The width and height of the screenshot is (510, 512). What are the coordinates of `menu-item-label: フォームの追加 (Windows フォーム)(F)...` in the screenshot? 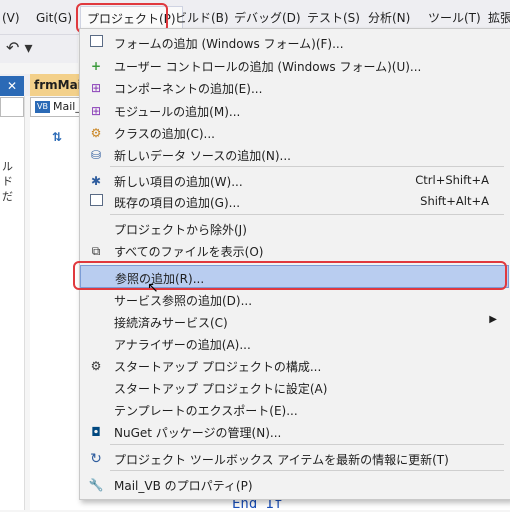 It's located at (229, 44).